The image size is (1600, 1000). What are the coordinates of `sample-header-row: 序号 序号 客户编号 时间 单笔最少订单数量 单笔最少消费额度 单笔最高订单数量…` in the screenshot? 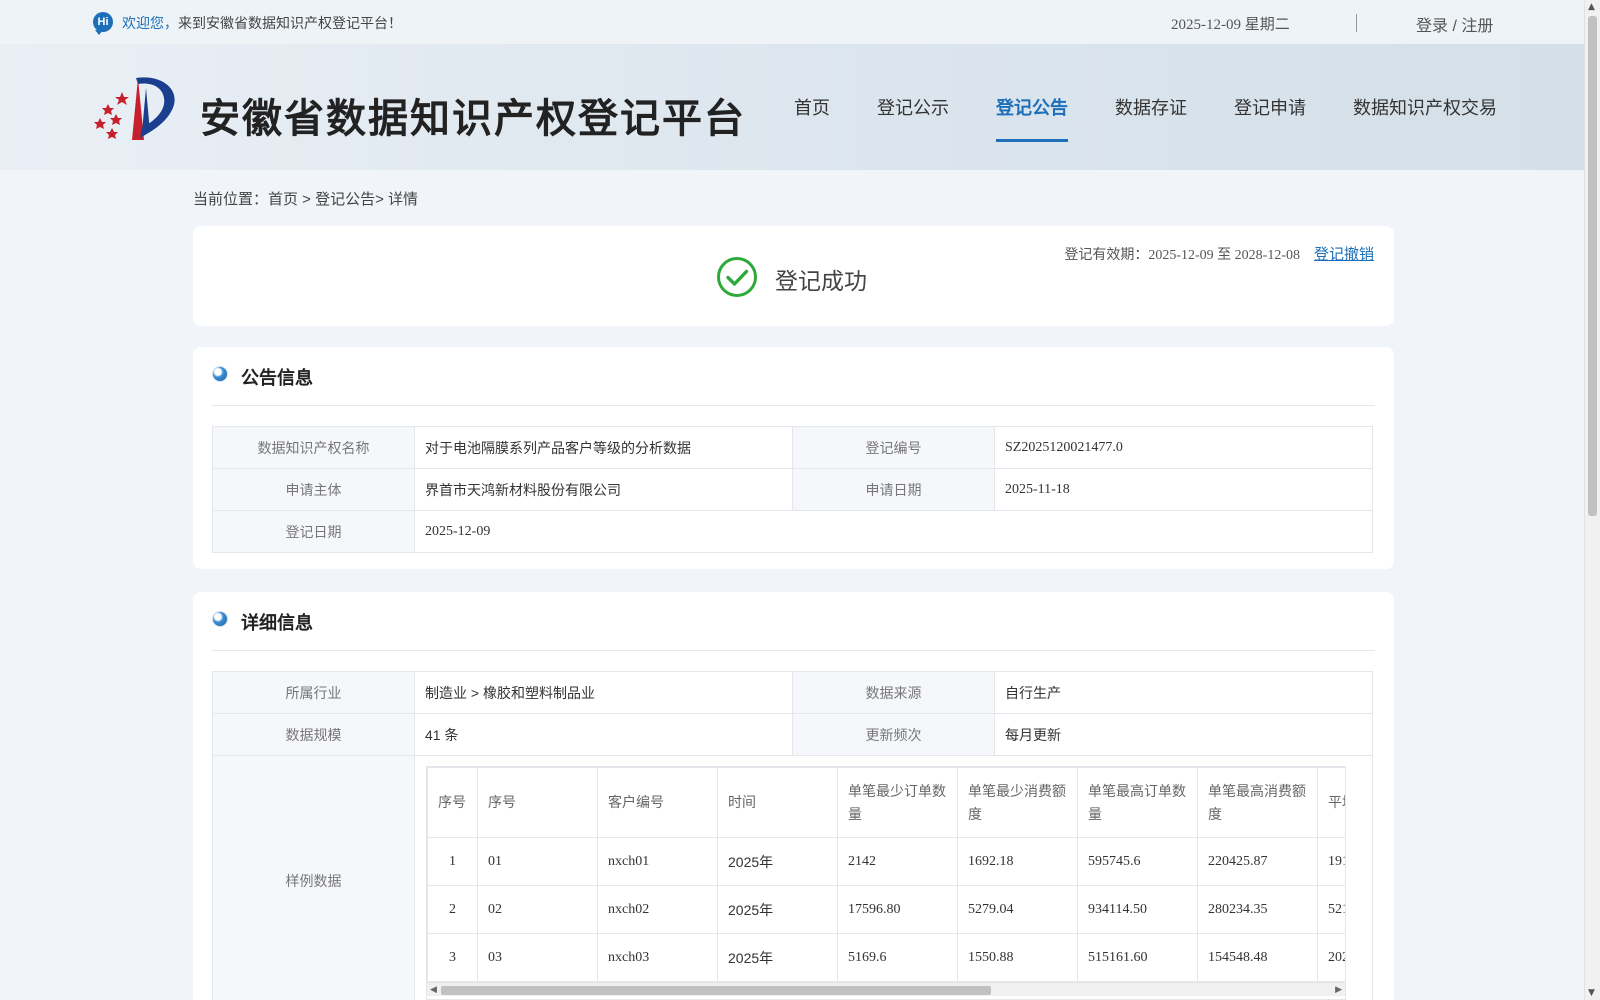 It's located at (886, 802).